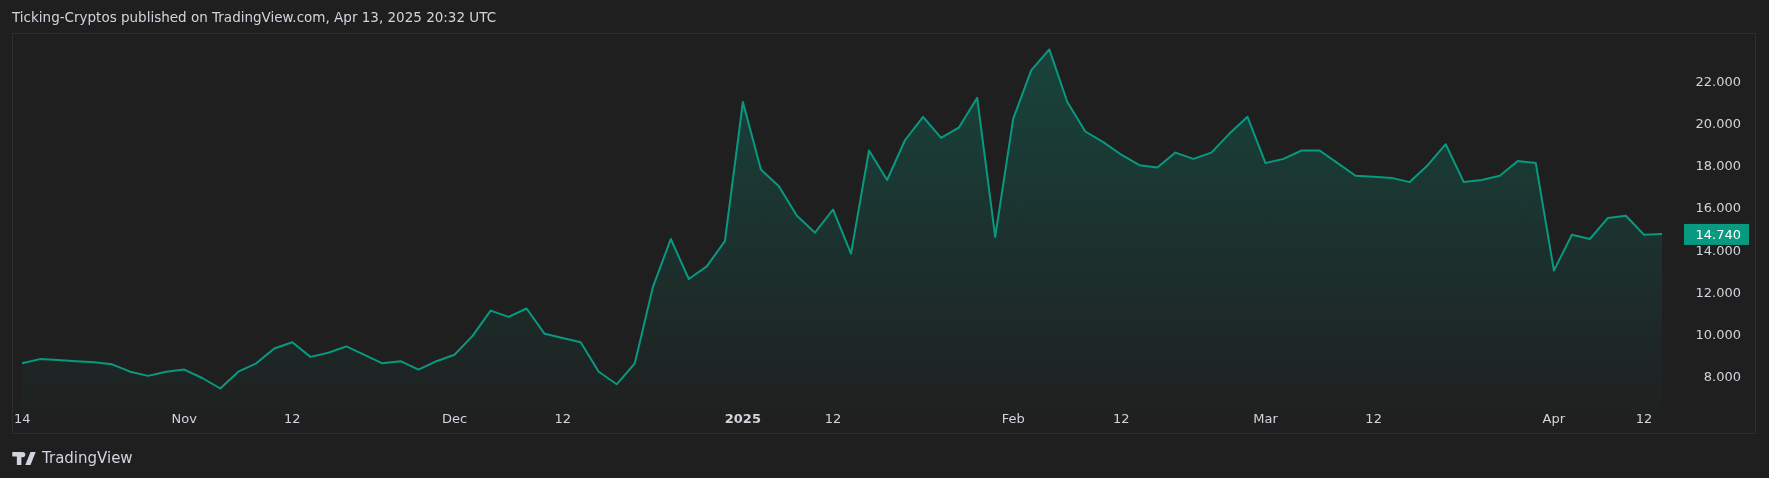  What do you see at coordinates (254, 18) in the screenshot?
I see `publish-info: Ticking-Cryptos published on TradingView.com, Apr 13, 2025 20:32 UTC` at bounding box center [254, 18].